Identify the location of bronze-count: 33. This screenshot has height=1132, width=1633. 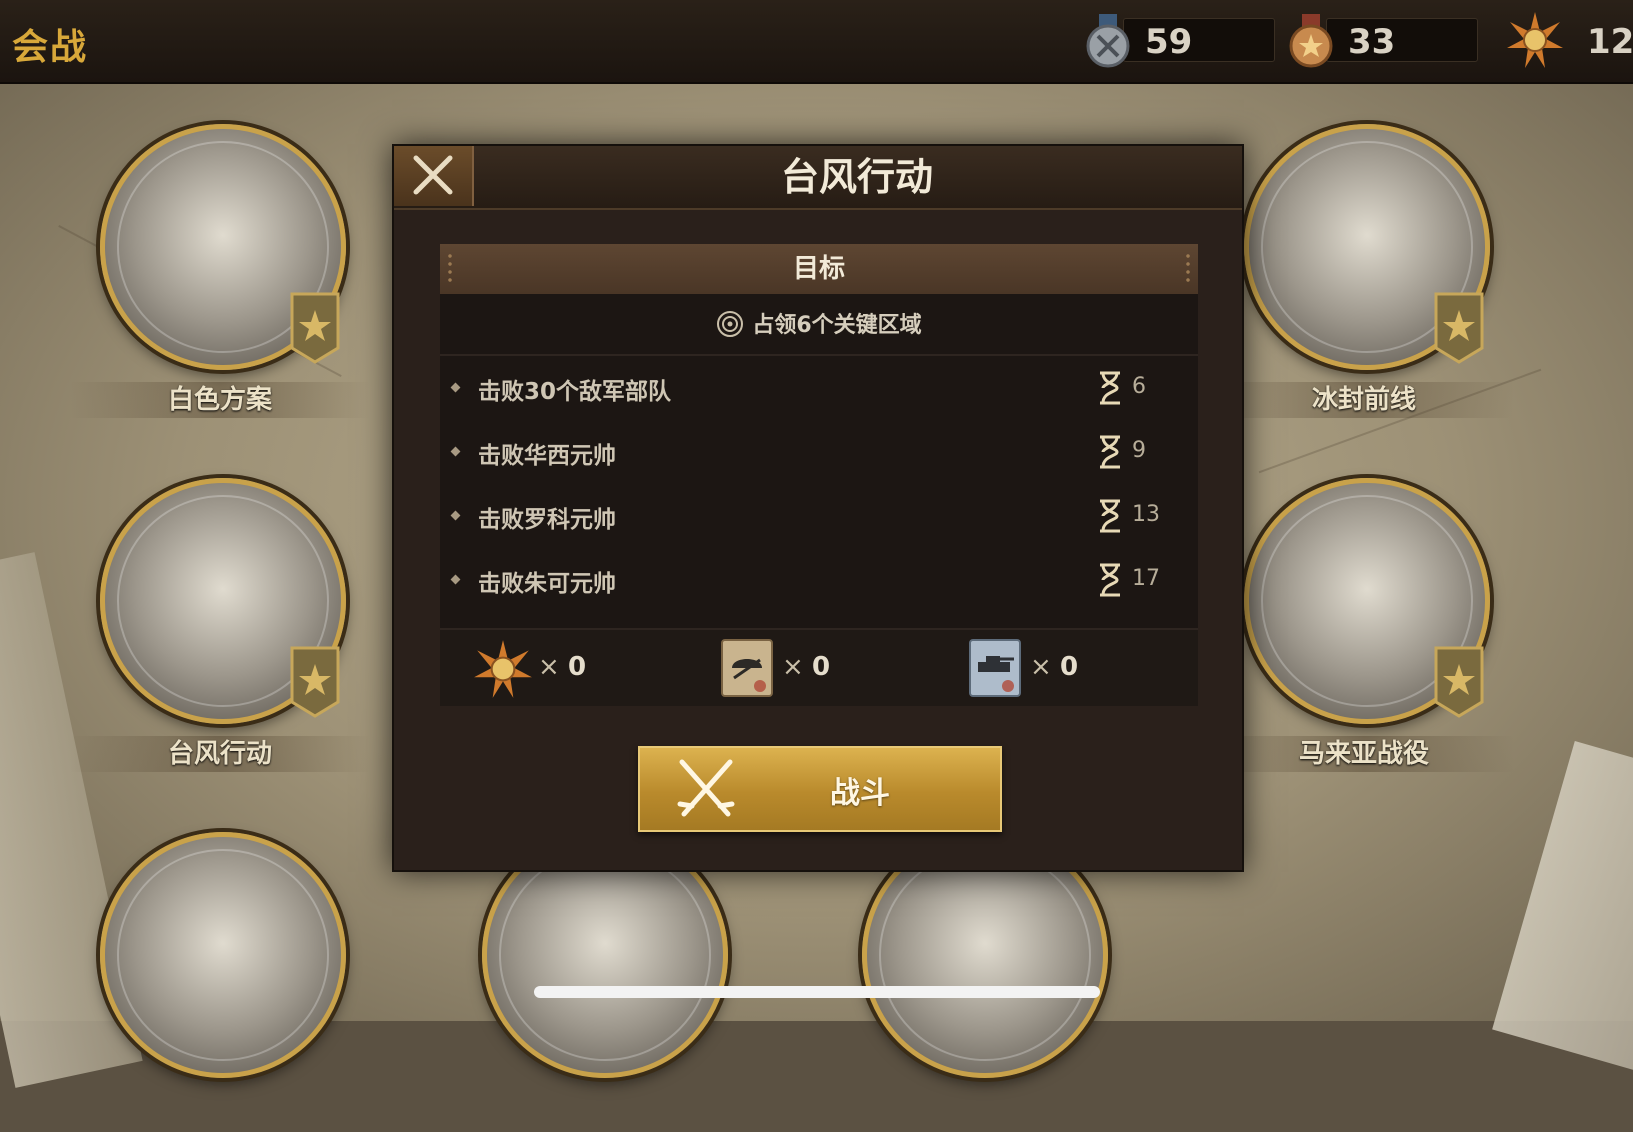
(1372, 42).